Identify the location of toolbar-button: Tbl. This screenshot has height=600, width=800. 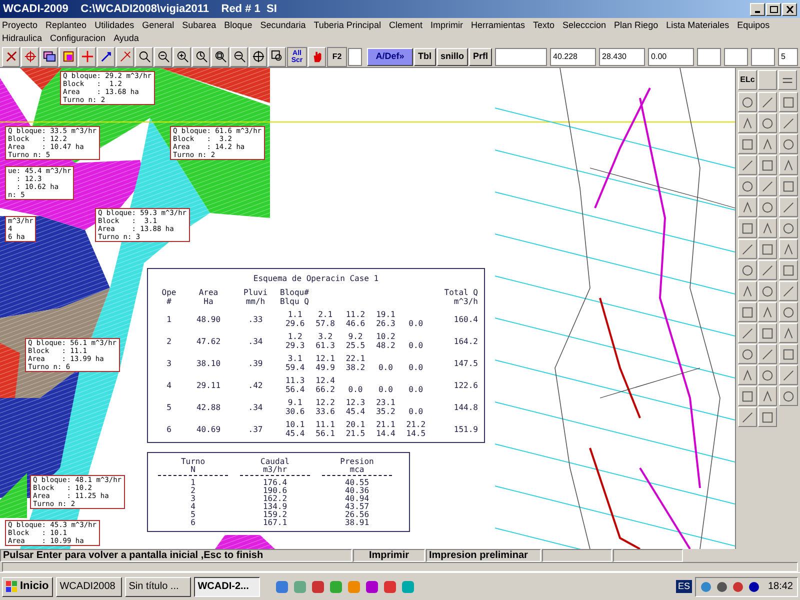
(425, 57).